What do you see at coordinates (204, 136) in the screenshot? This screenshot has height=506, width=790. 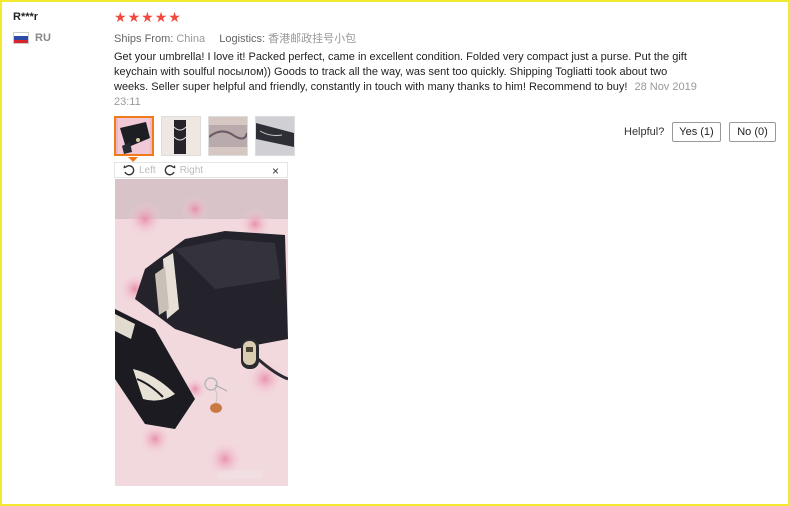 I see `photo-thumbnails` at bounding box center [204, 136].